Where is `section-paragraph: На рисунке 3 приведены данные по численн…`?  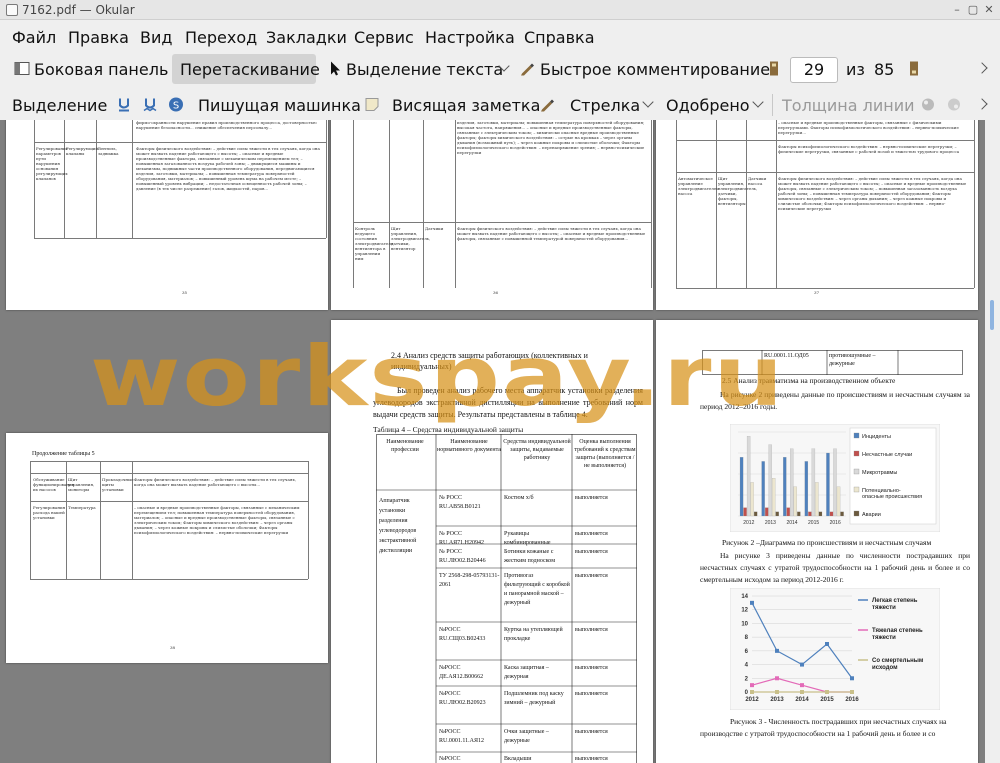
section-paragraph: На рисунке 3 приведены данные по численн… is located at coordinates (835, 567).